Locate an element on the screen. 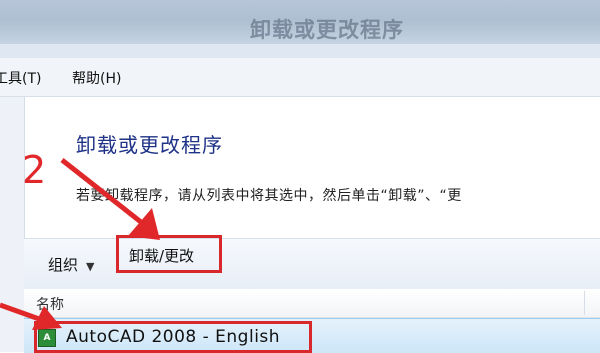  arrow-to-program-row is located at coordinates (31, 316).